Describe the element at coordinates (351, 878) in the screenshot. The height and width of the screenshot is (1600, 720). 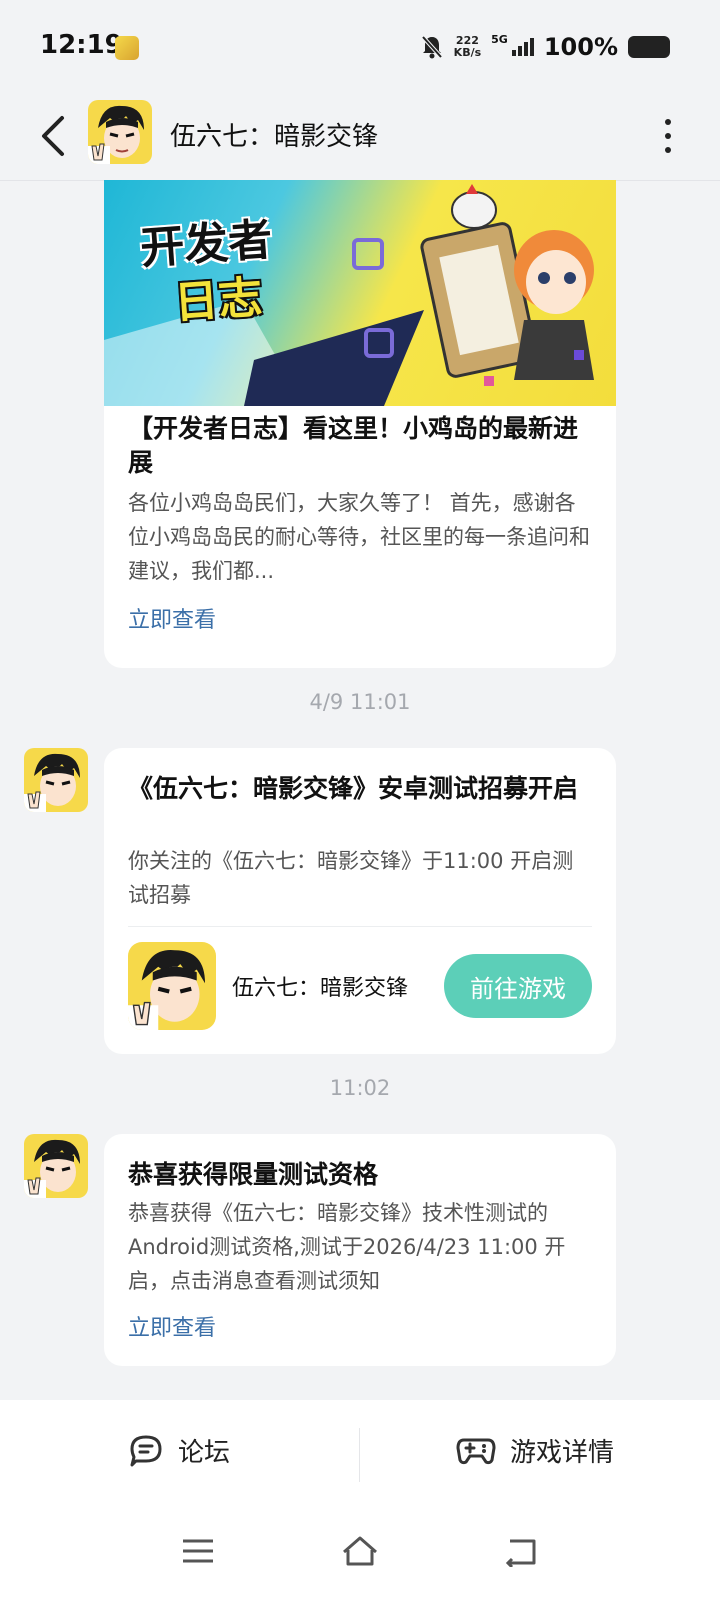
I see `recruit-body: 你关注的《伍六七：暗影交锋》于11:00 开启测试招募` at that location.